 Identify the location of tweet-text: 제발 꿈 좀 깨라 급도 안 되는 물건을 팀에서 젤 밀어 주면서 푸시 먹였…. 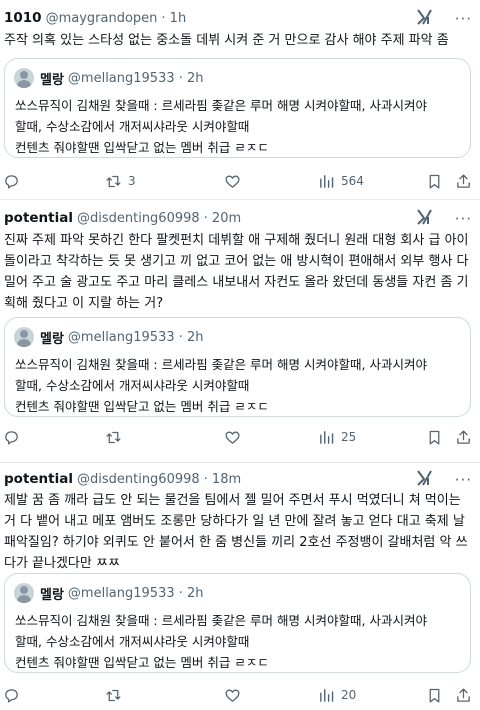
(239, 532).